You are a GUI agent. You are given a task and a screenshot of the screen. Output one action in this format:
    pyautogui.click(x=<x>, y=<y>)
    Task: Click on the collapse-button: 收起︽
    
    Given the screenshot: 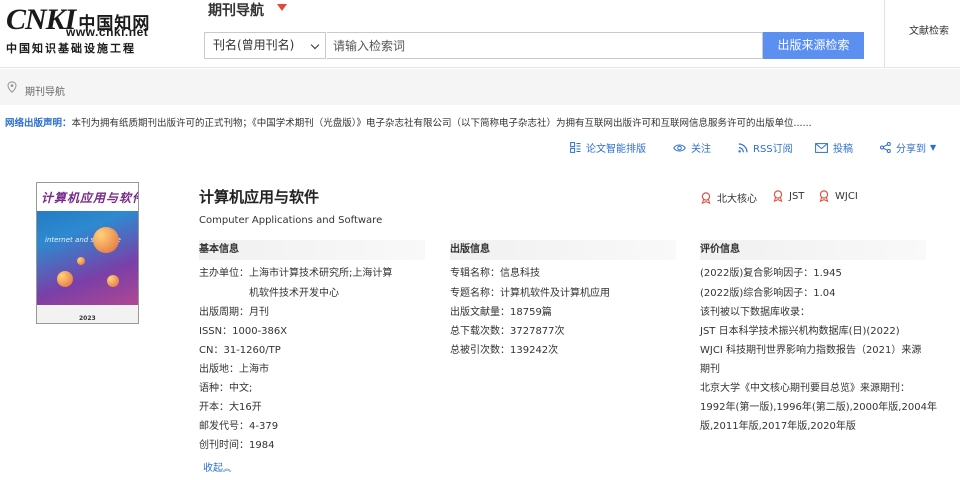 What is the action you would take?
    pyautogui.click(x=217, y=466)
    